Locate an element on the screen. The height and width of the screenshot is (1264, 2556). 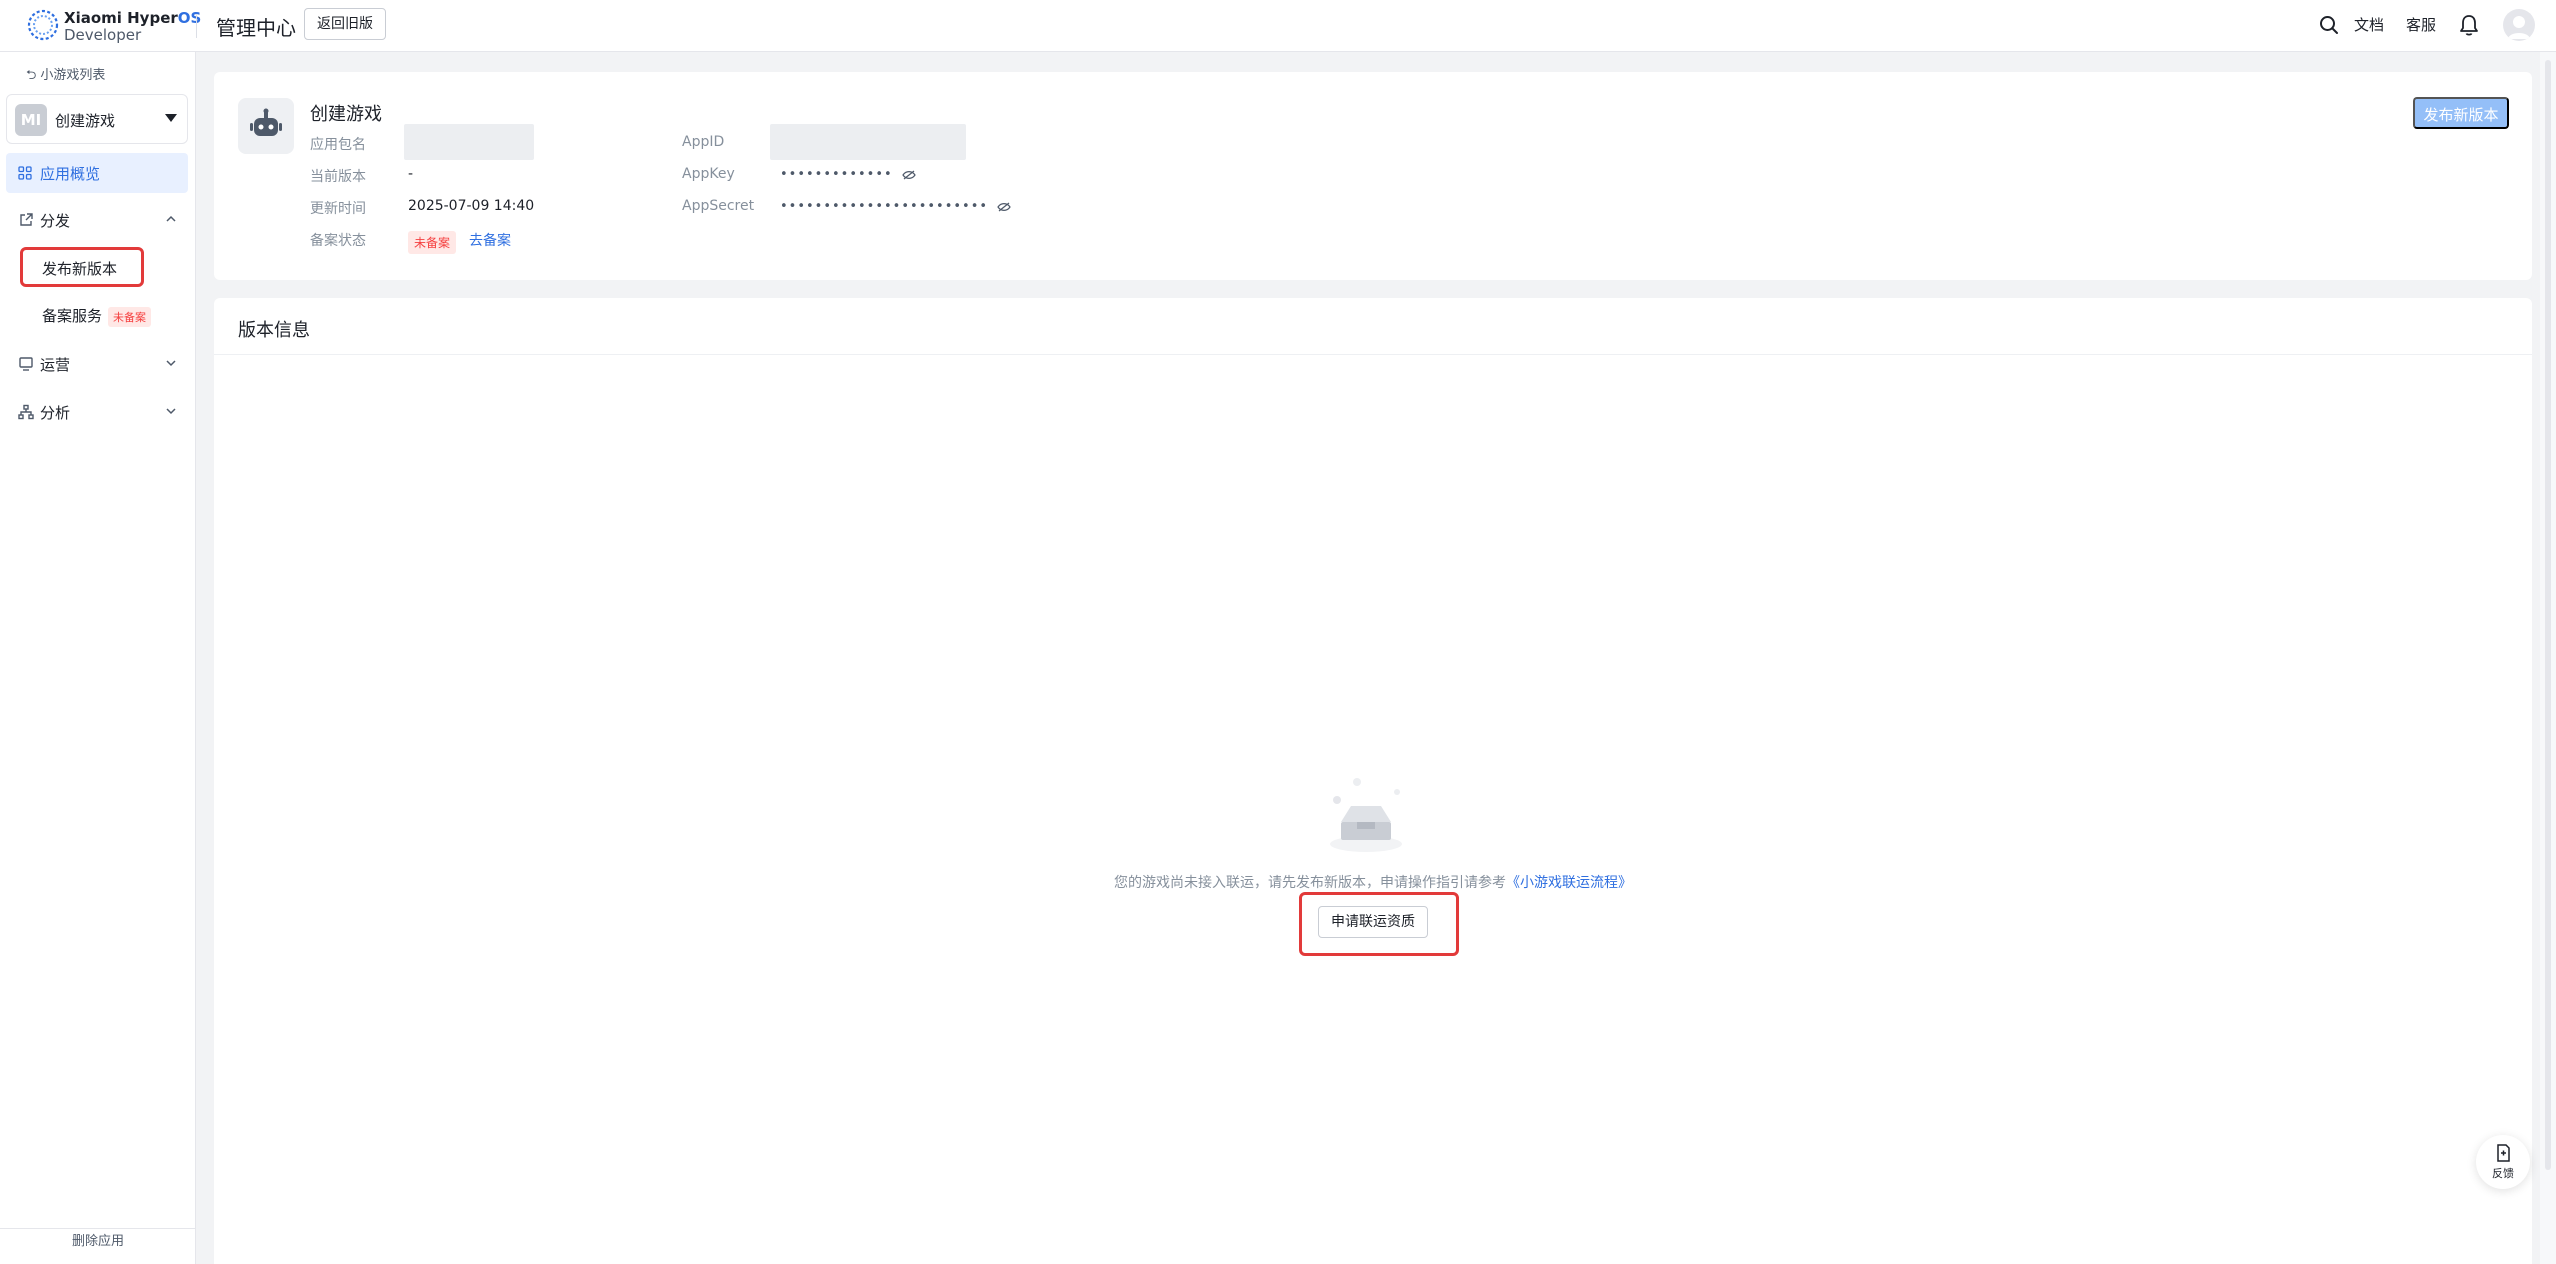
package-name-value-redacted is located at coordinates (469, 142).